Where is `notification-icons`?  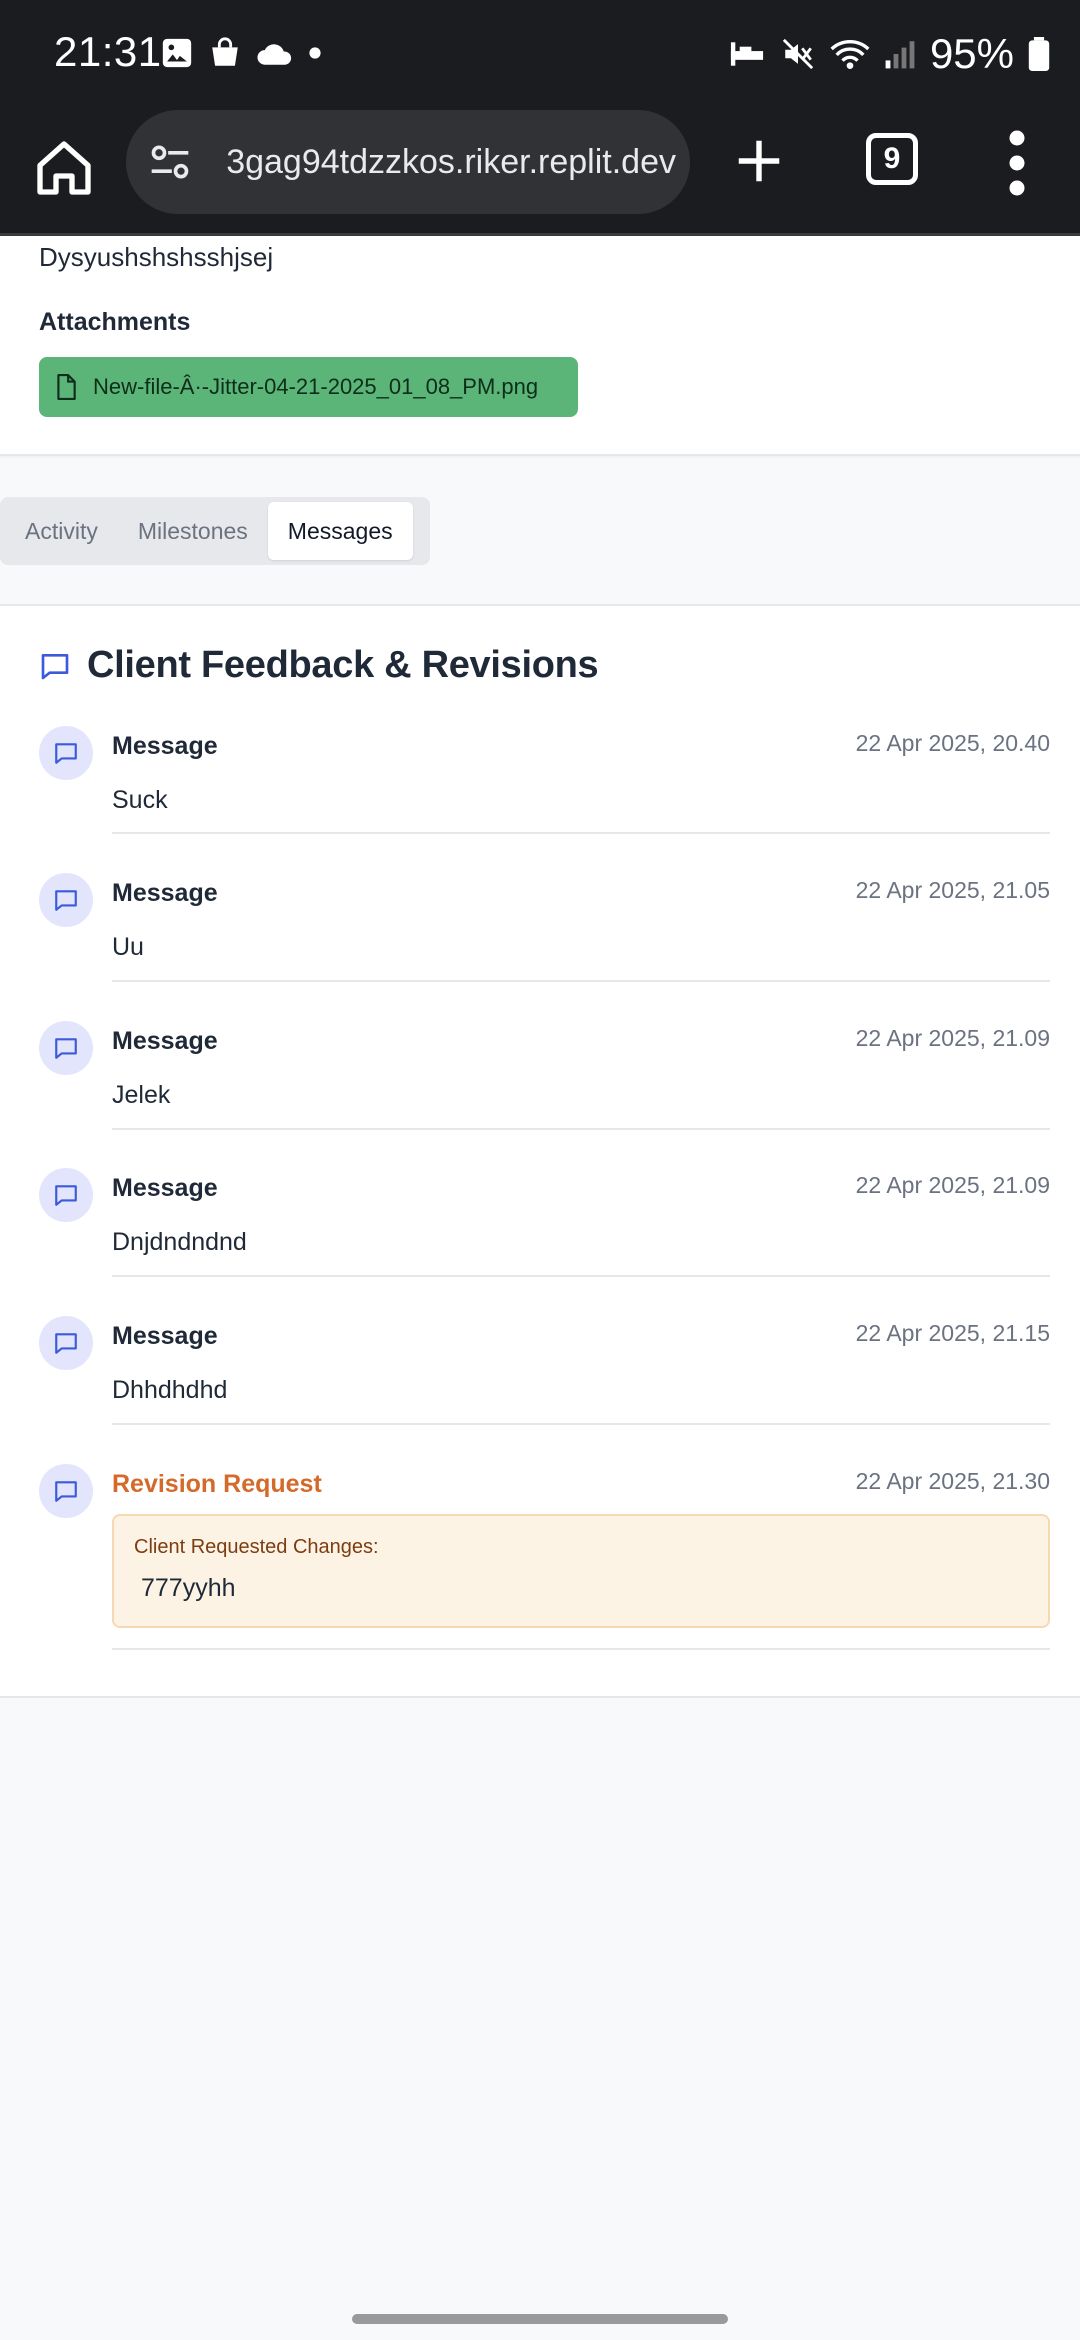 notification-icons is located at coordinates (241, 53).